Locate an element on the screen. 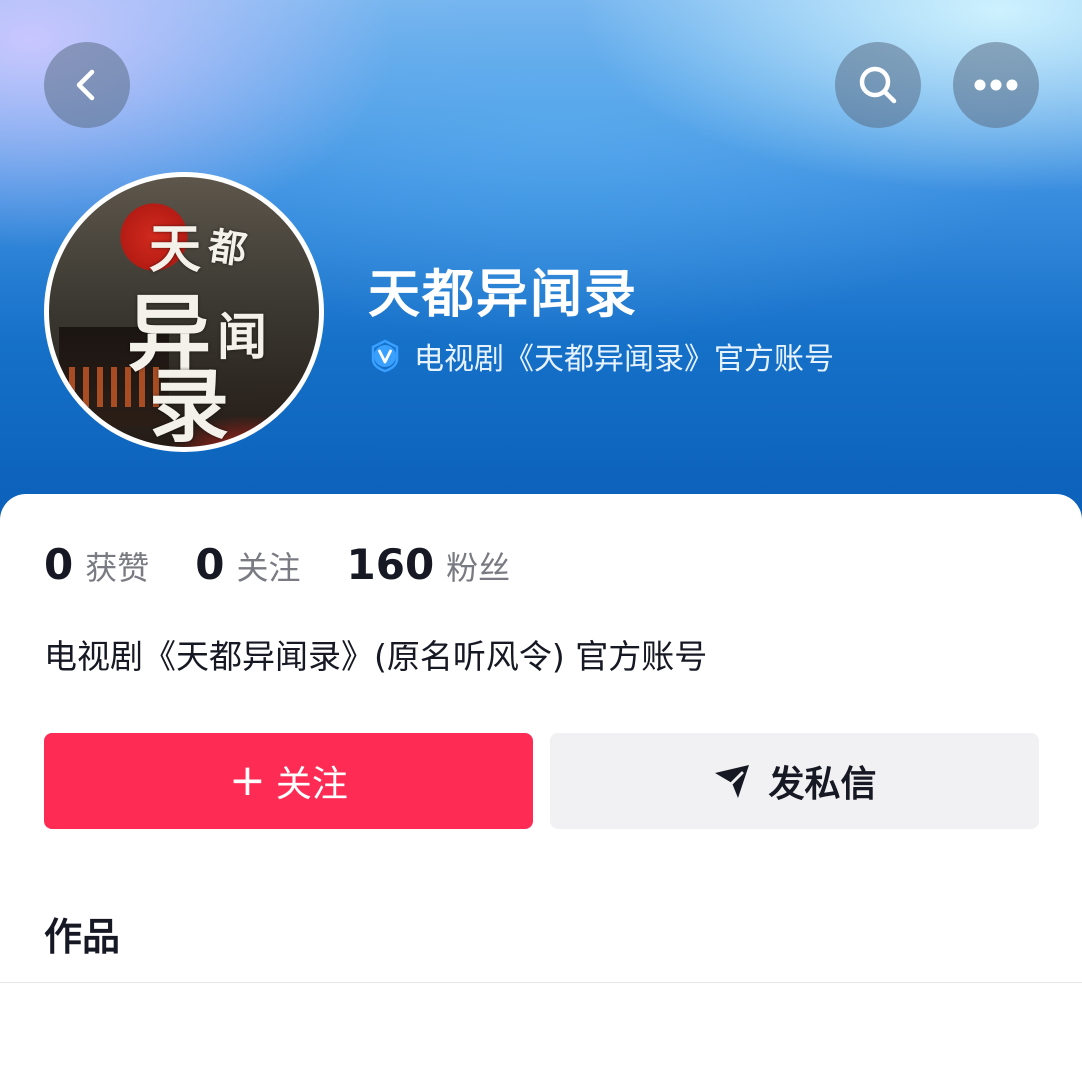 The image size is (1082, 1080). search-icon is located at coordinates (878, 85).